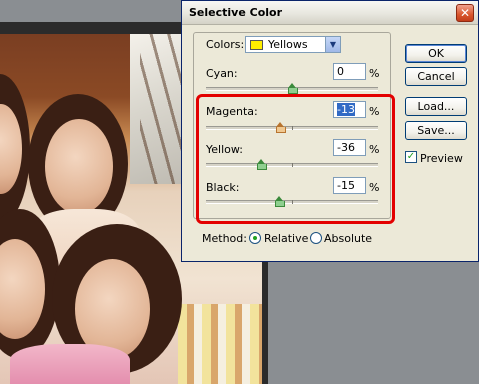  I want to click on black-label: Black:, so click(223, 187).